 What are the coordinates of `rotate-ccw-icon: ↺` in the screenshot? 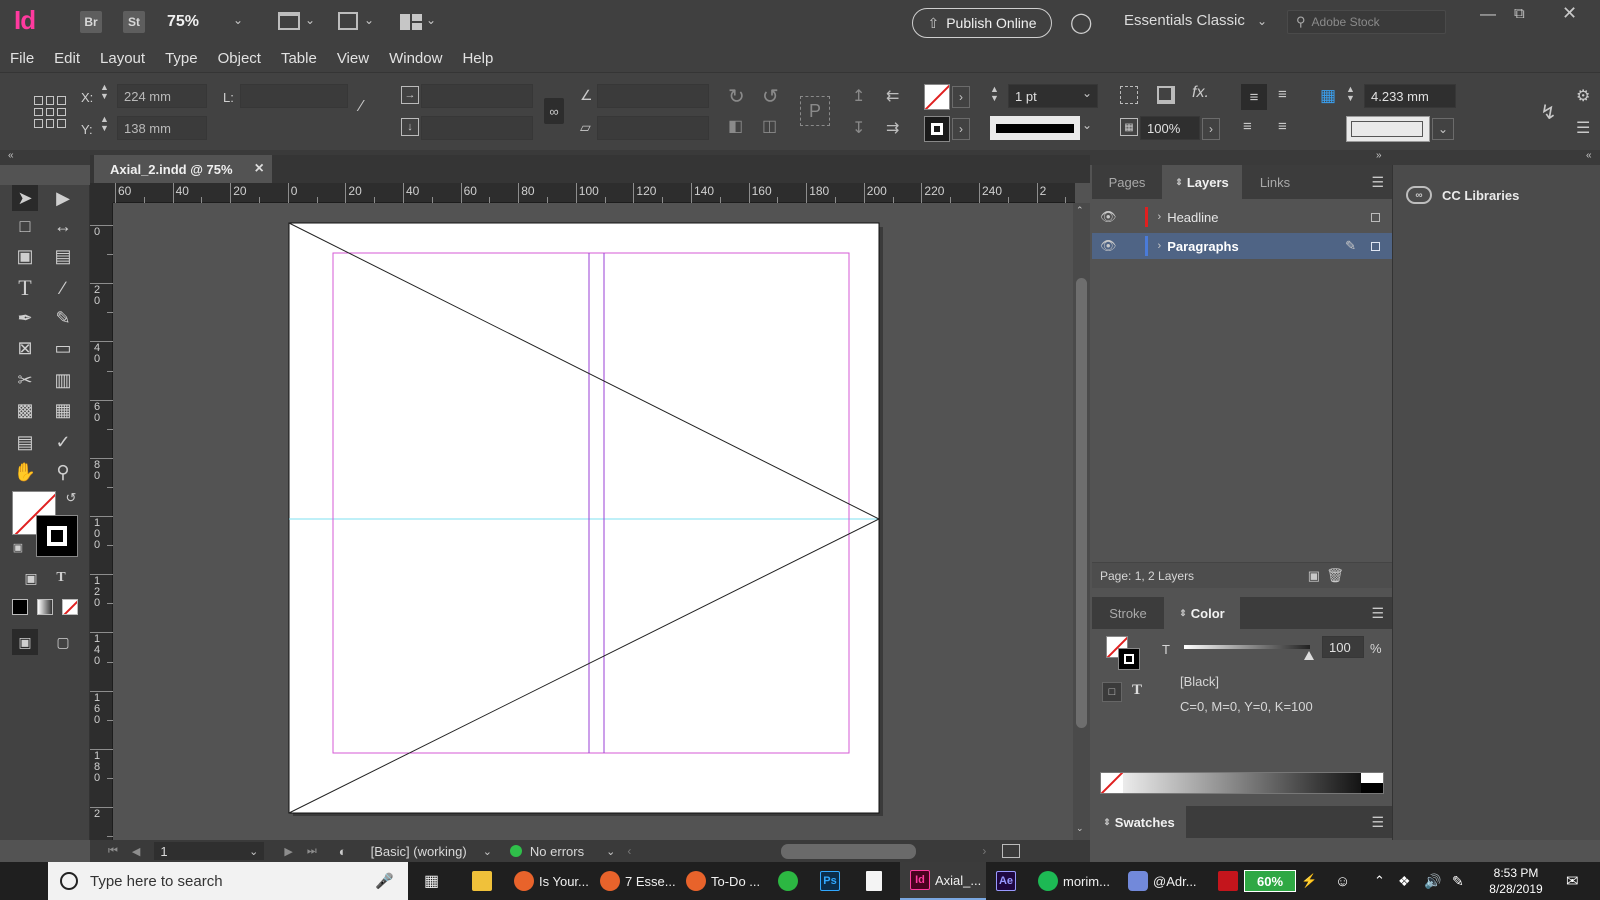 It's located at (770, 96).